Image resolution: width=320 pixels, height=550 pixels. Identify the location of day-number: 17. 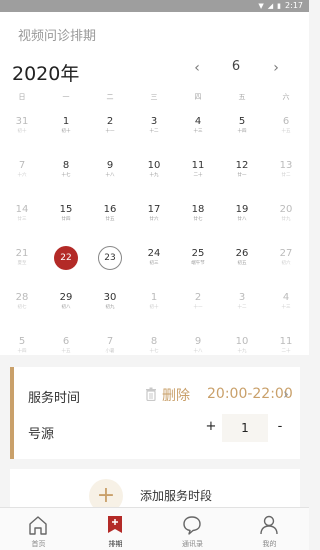
(154, 209).